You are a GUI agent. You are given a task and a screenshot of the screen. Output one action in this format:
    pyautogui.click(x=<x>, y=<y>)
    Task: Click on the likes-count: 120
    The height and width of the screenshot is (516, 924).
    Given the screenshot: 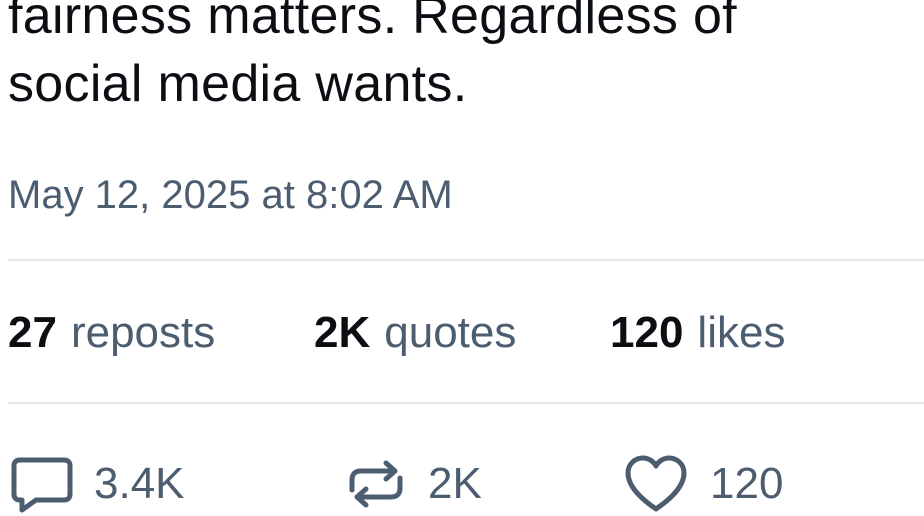 What is the action you would take?
    pyautogui.click(x=647, y=332)
    